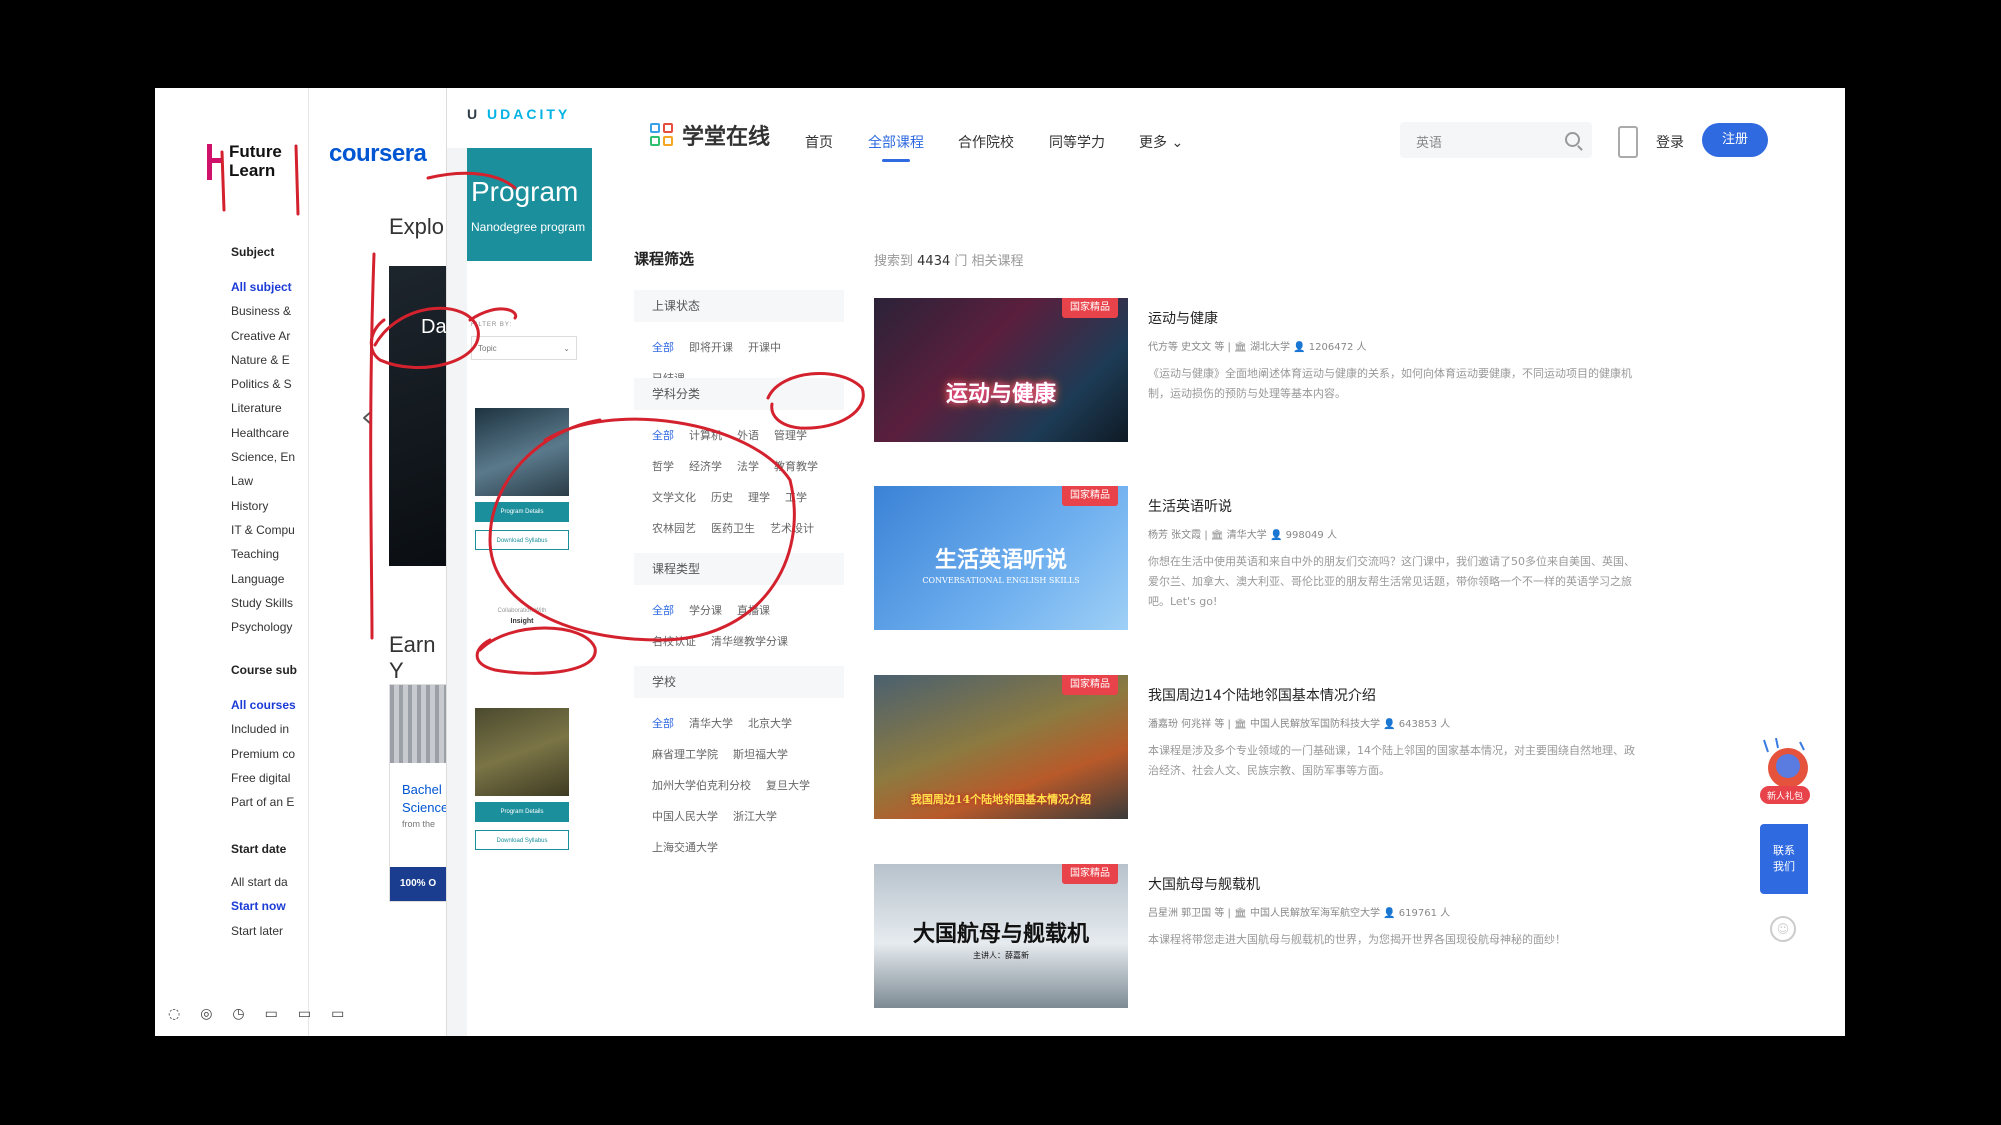 The image size is (2001, 1125). Describe the element at coordinates (1628, 142) in the screenshot. I see `mobile-app-icon` at that location.